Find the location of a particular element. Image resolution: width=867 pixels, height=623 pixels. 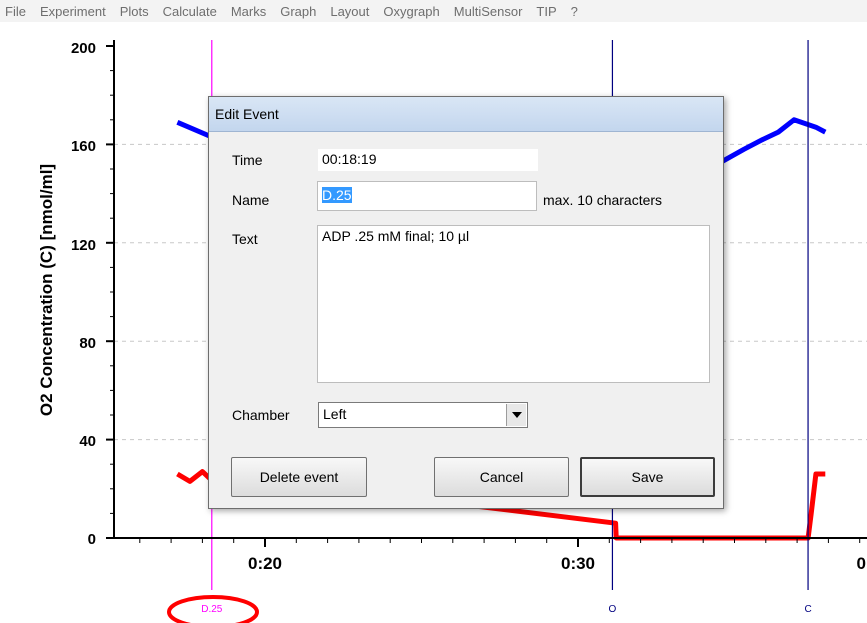

chamber-label: Chamber is located at coordinates (261, 415).